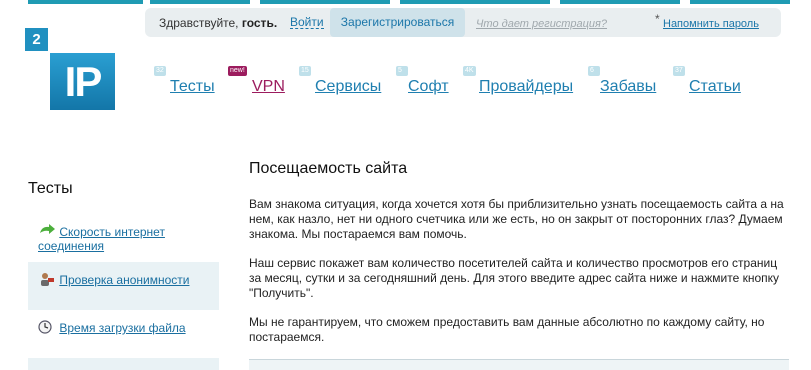 The width and height of the screenshot is (811, 370). Describe the element at coordinates (122, 328) in the screenshot. I see `sidebar-item-label: Время загрузки файла` at that location.